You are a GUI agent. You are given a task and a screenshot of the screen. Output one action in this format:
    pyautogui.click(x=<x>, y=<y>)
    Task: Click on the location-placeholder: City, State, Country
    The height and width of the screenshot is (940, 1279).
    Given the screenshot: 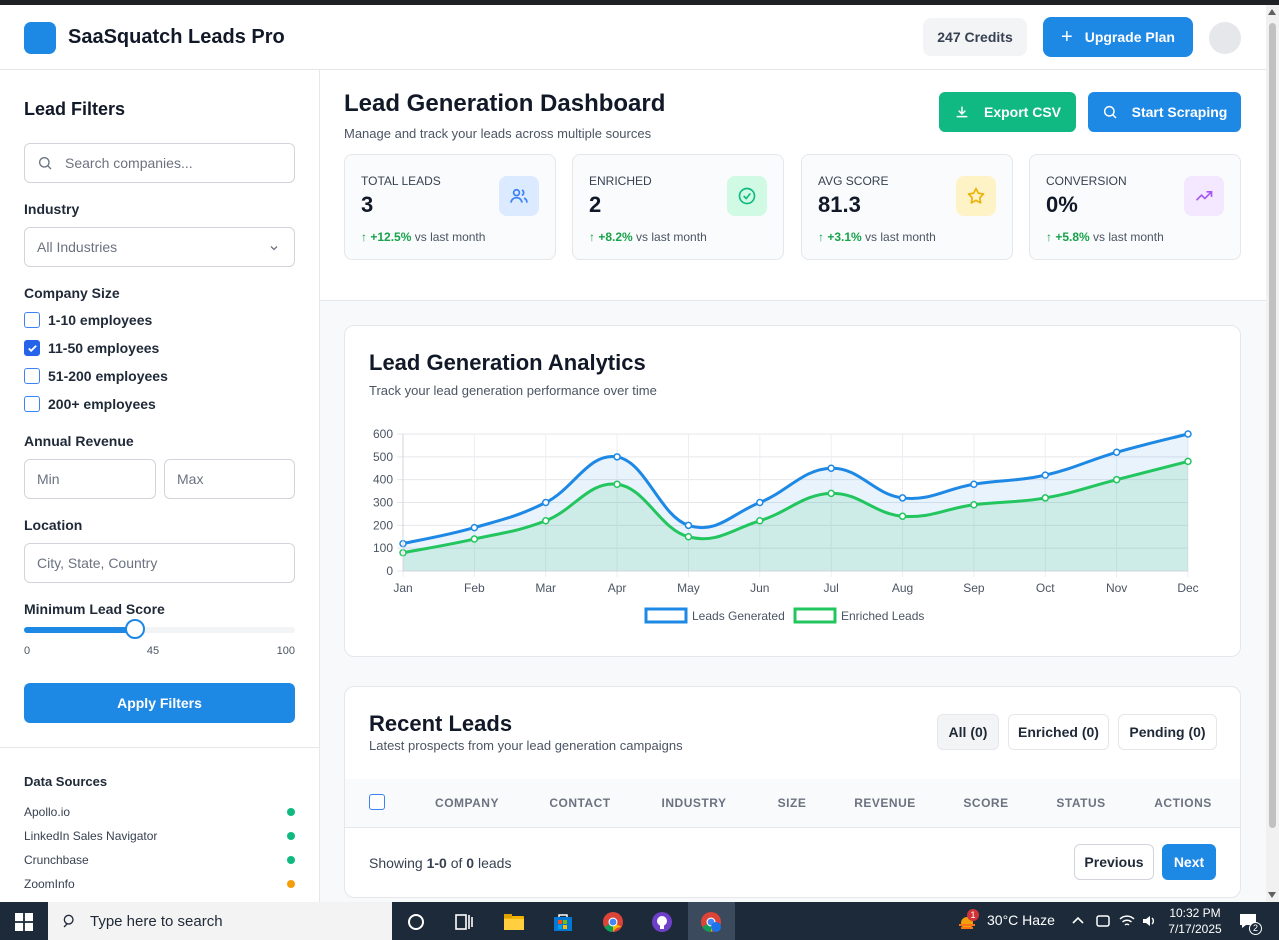 What is the action you would take?
    pyautogui.click(x=97, y=563)
    